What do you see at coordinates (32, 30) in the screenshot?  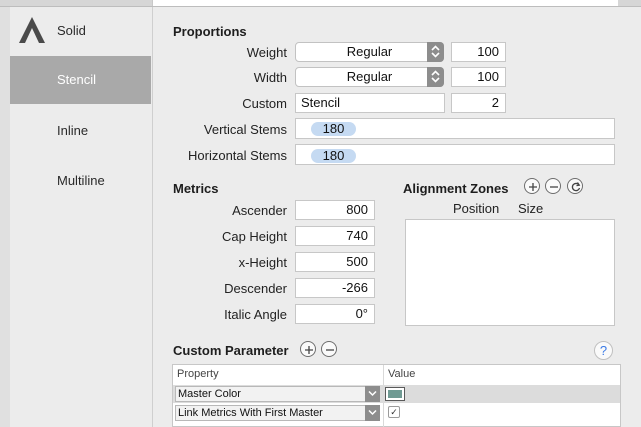 I see `glyphs-logo-icon` at bounding box center [32, 30].